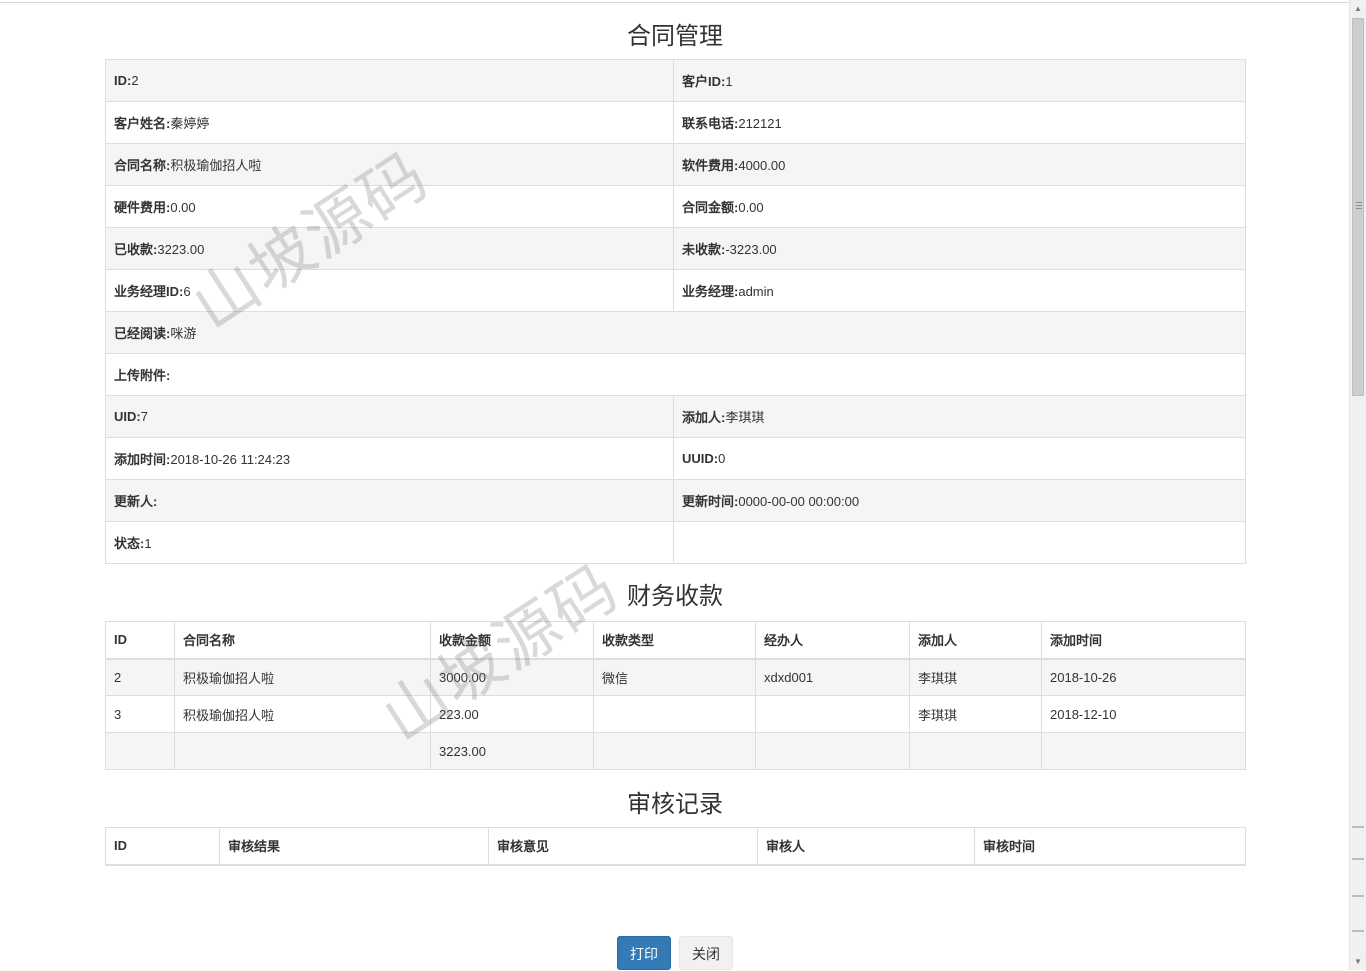 The height and width of the screenshot is (971, 1366). Describe the element at coordinates (756, 291) in the screenshot. I see `field-value: admin` at that location.